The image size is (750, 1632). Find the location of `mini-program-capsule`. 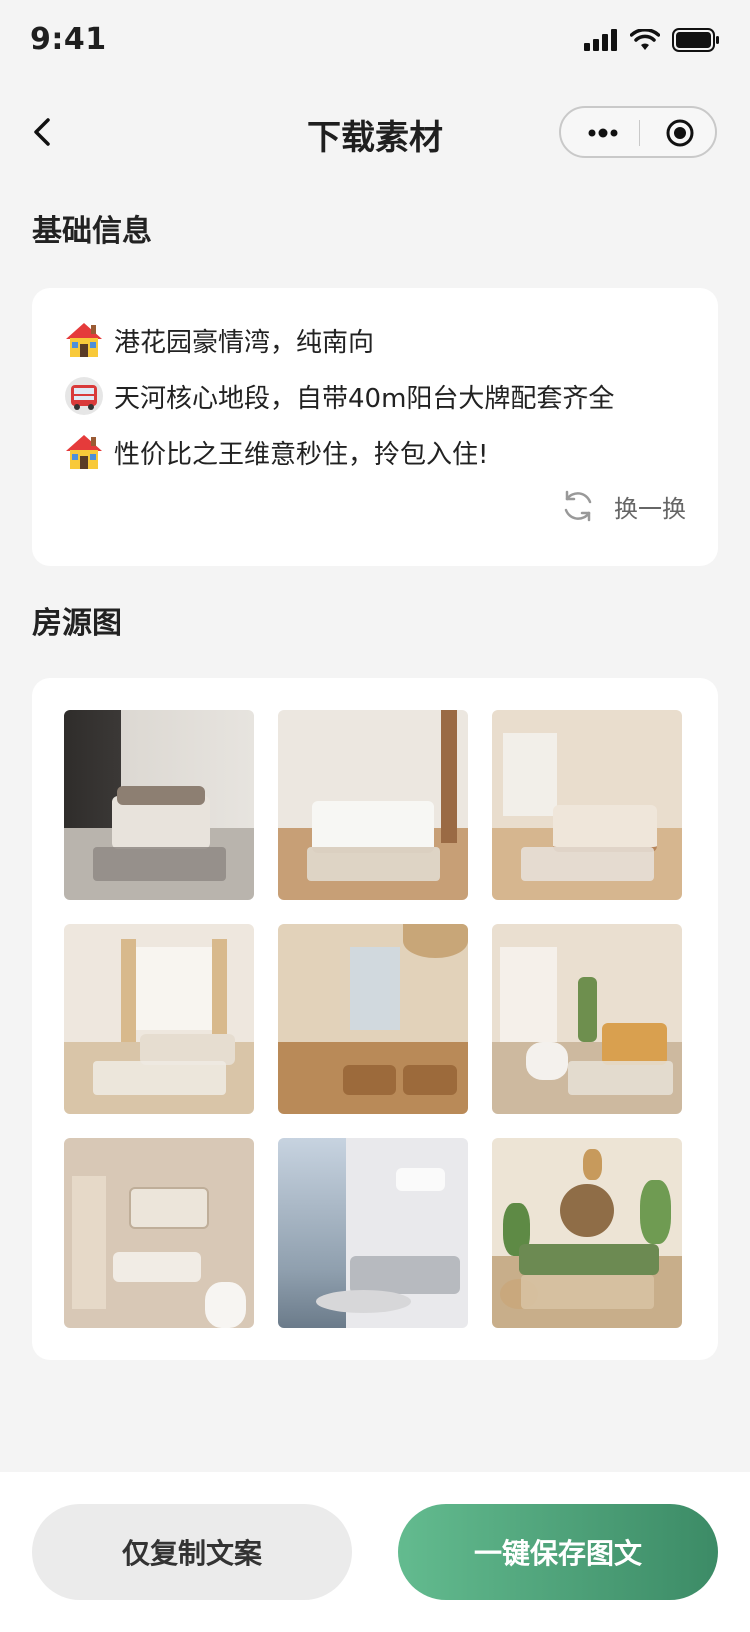

mini-program-capsule is located at coordinates (638, 132).